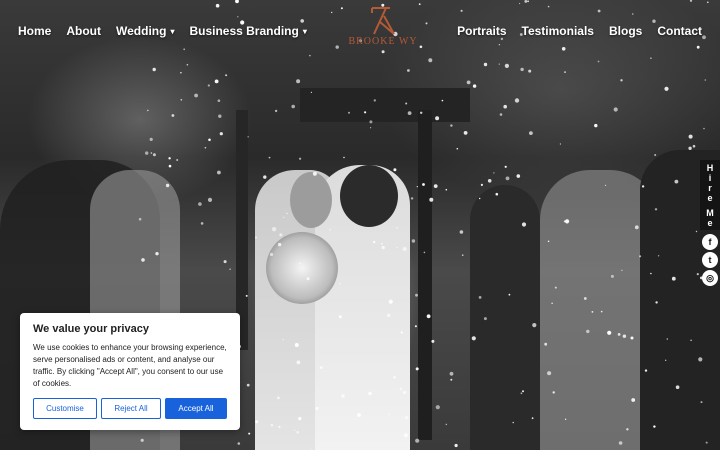  Describe the element at coordinates (710, 260) in the screenshot. I see `twitter-icon: t` at that location.